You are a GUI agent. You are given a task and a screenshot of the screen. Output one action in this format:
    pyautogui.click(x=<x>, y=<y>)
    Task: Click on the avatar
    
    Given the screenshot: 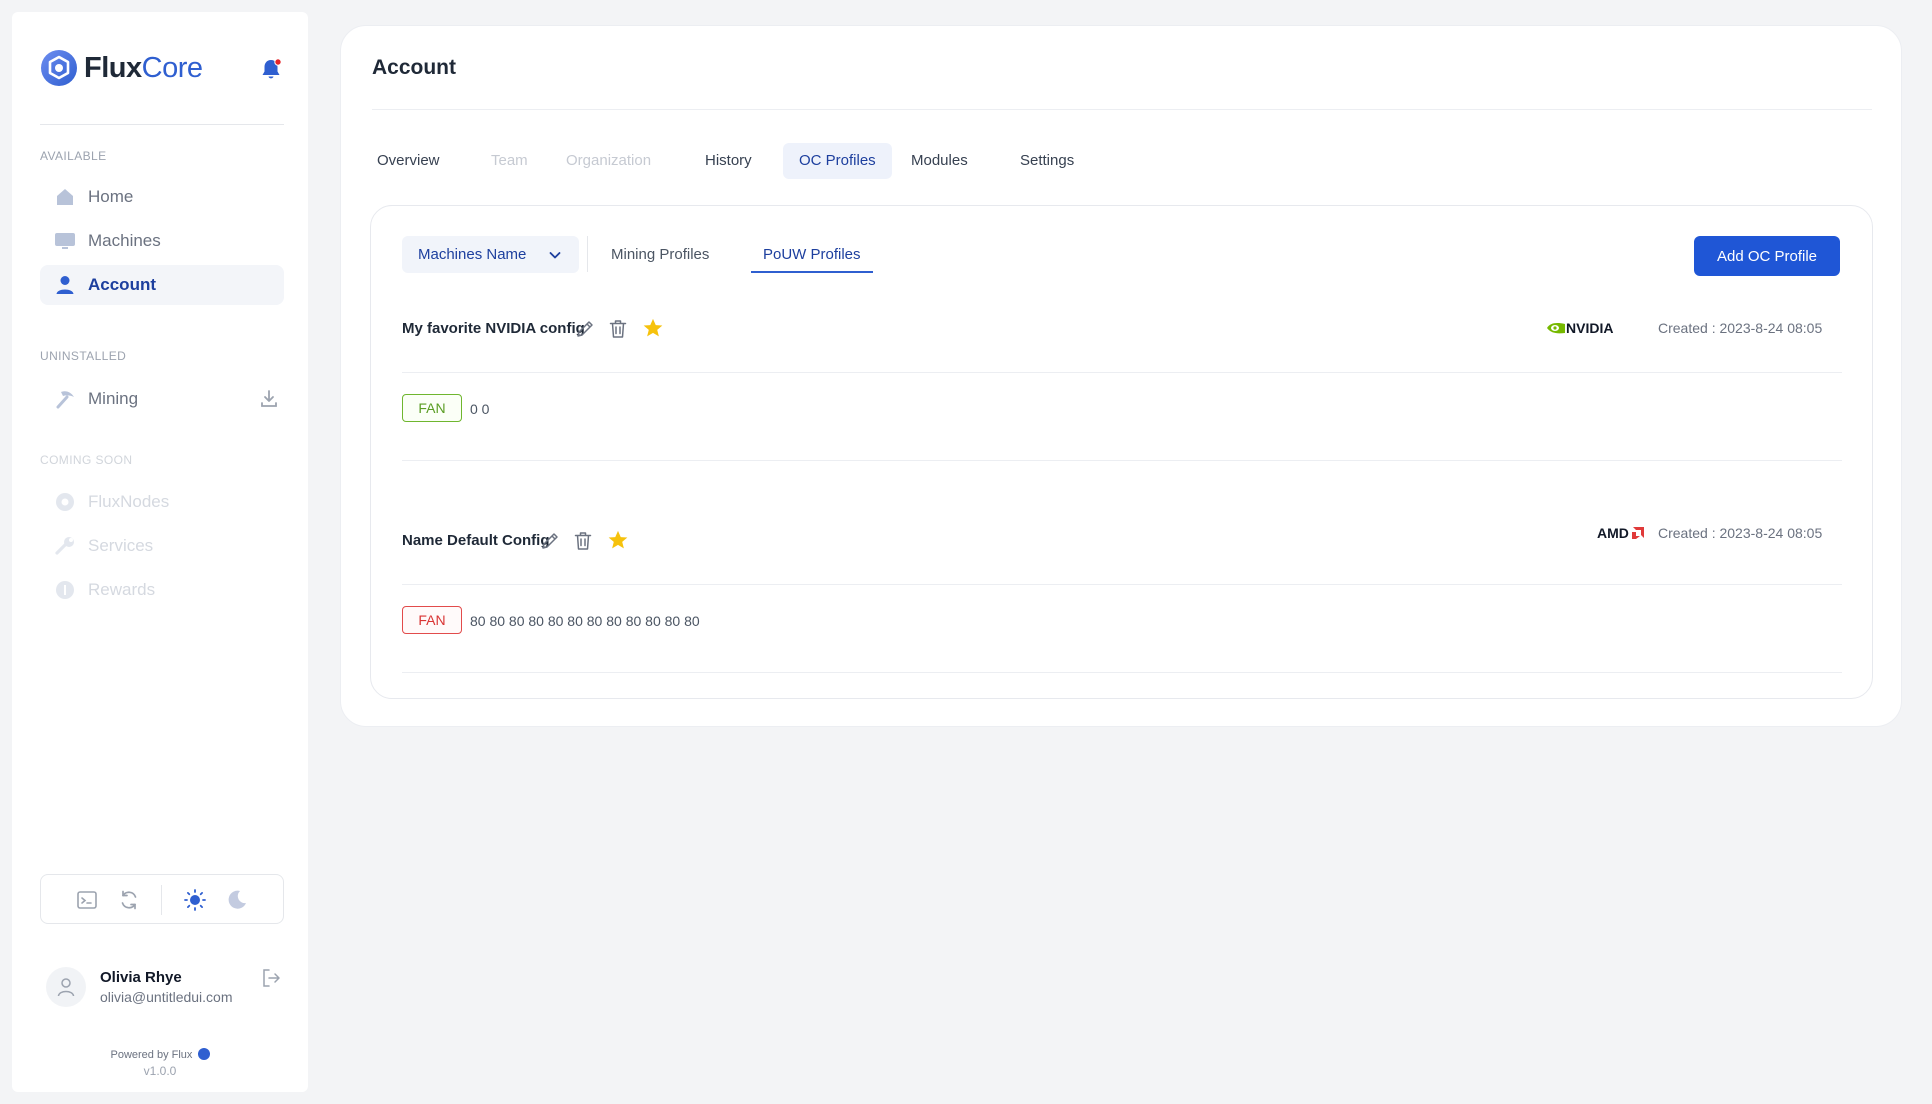 What is the action you would take?
    pyautogui.click(x=66, y=987)
    